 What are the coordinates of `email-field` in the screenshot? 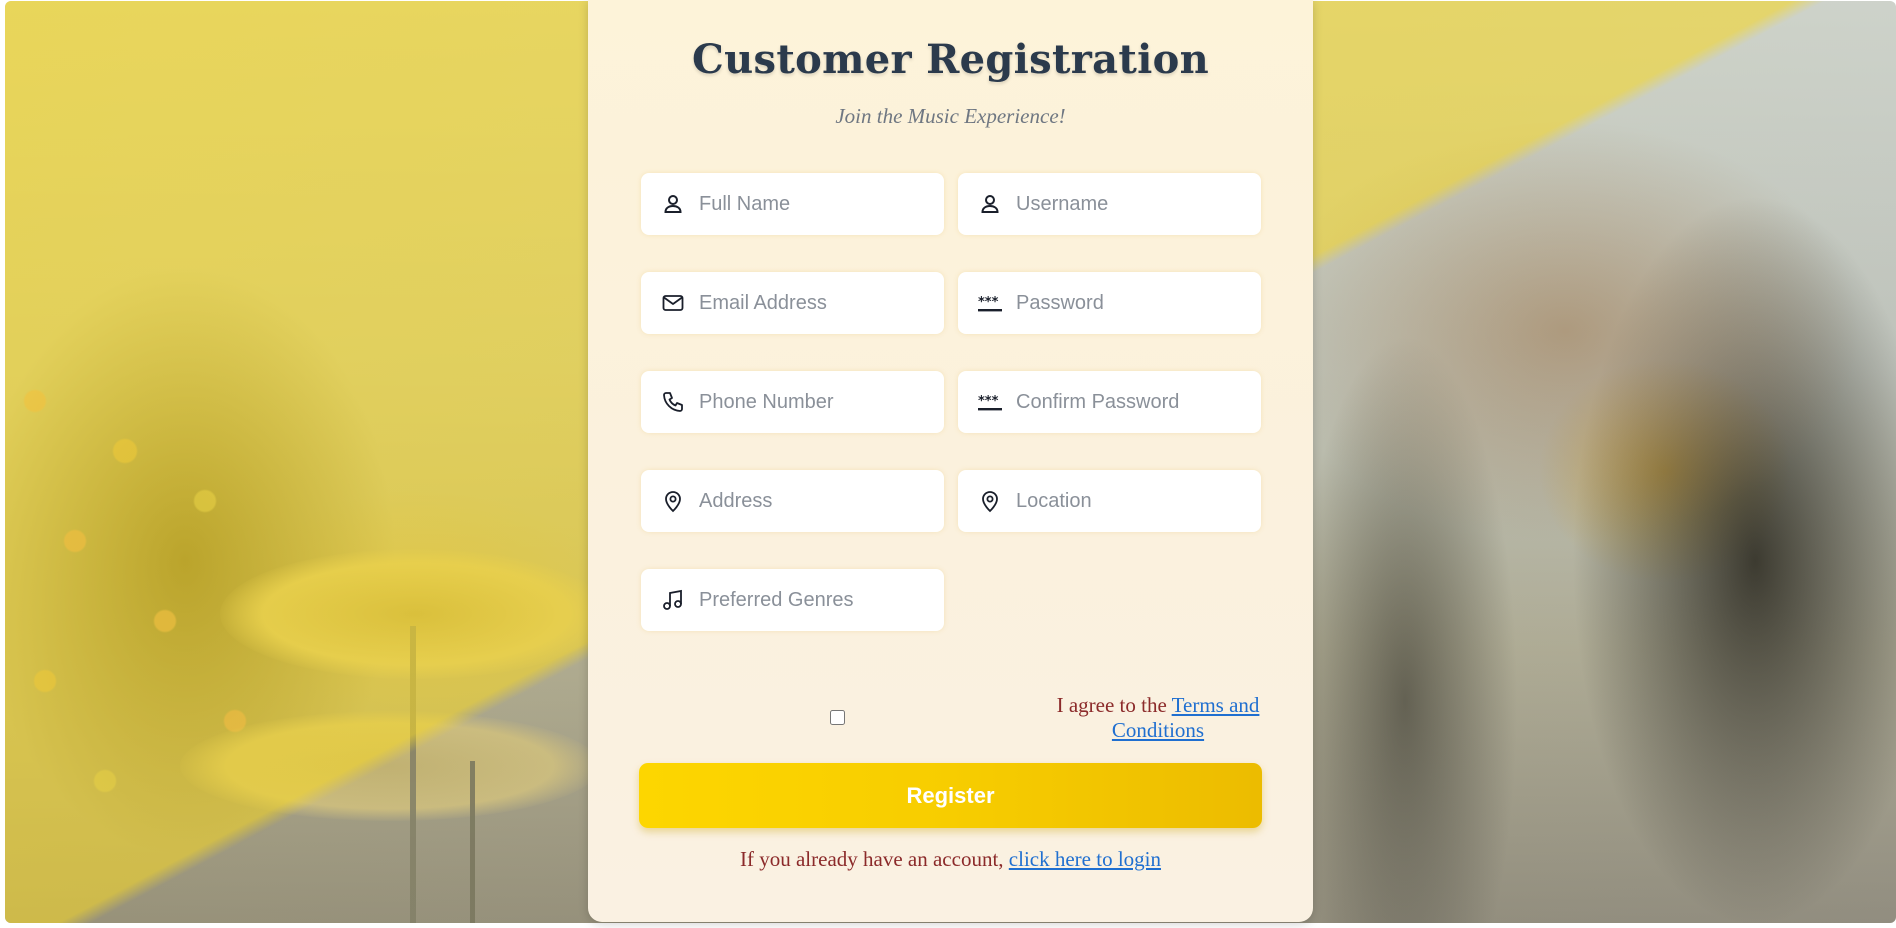 It's located at (792, 303).